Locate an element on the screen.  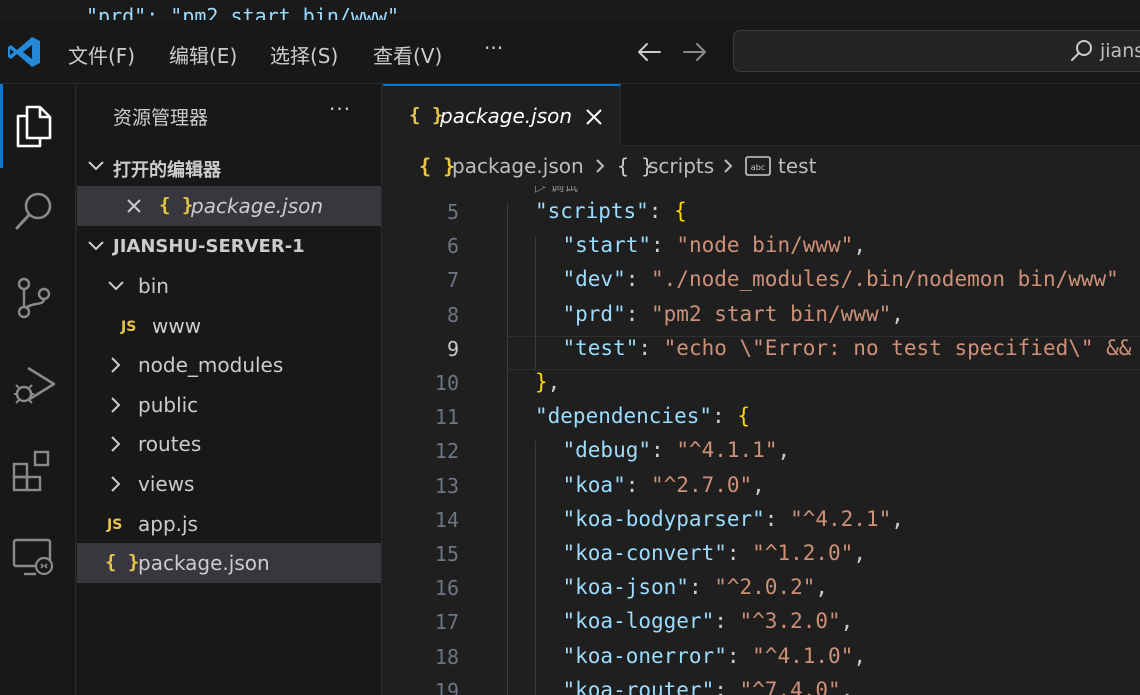
code-line: "koa-logger": "^3.2.0", is located at coordinates (708, 621).